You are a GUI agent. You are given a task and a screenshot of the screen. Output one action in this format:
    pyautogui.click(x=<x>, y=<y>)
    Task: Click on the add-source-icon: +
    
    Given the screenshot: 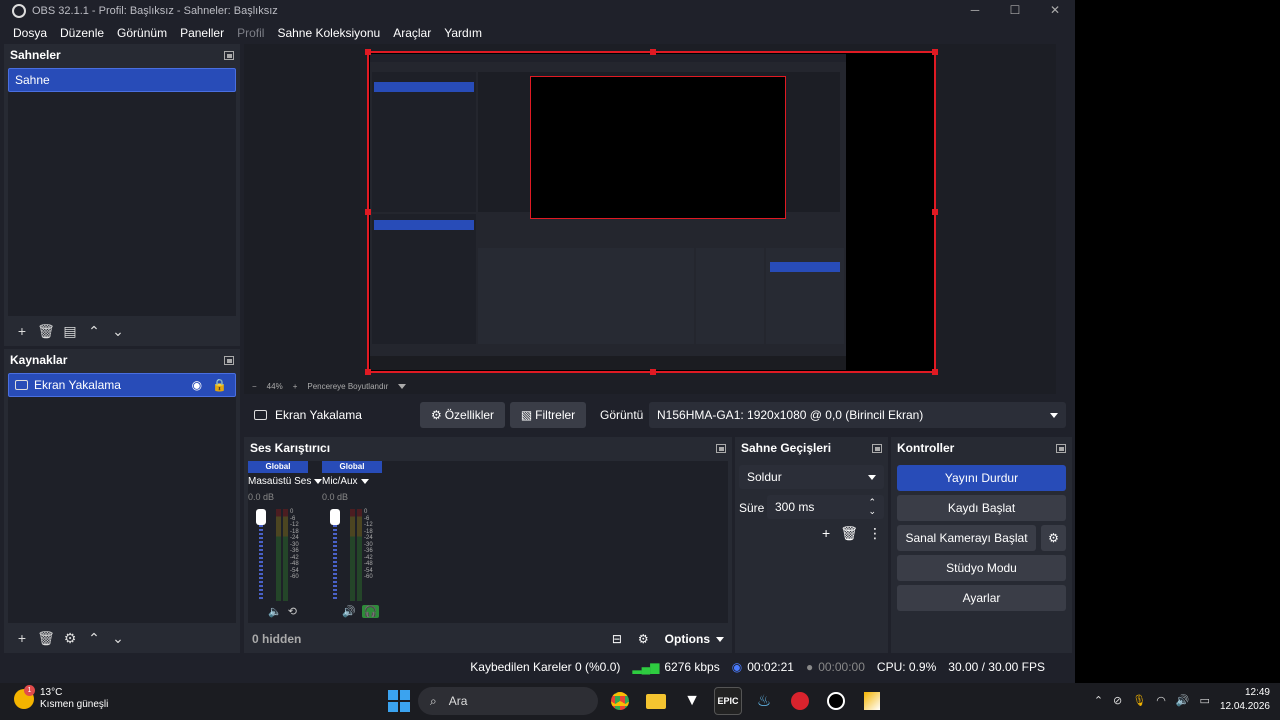 What is the action you would take?
    pyautogui.click(x=22, y=638)
    